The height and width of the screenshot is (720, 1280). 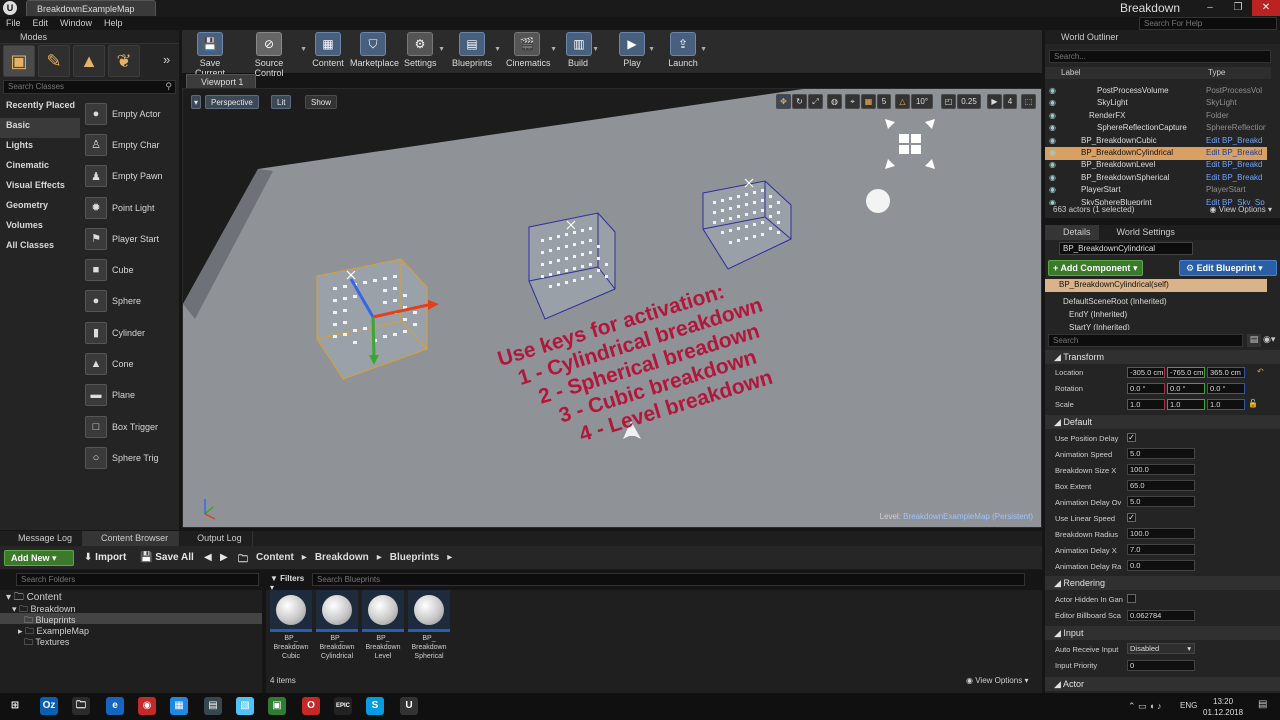 I want to click on category-recently-placed: Recently Placed, so click(x=40, y=108).